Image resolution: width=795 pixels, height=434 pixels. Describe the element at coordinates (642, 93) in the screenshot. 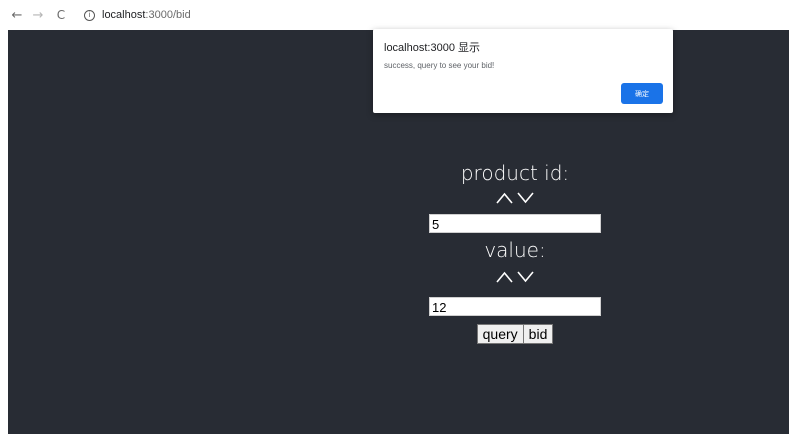

I see `alert-ok-button: 确定` at that location.